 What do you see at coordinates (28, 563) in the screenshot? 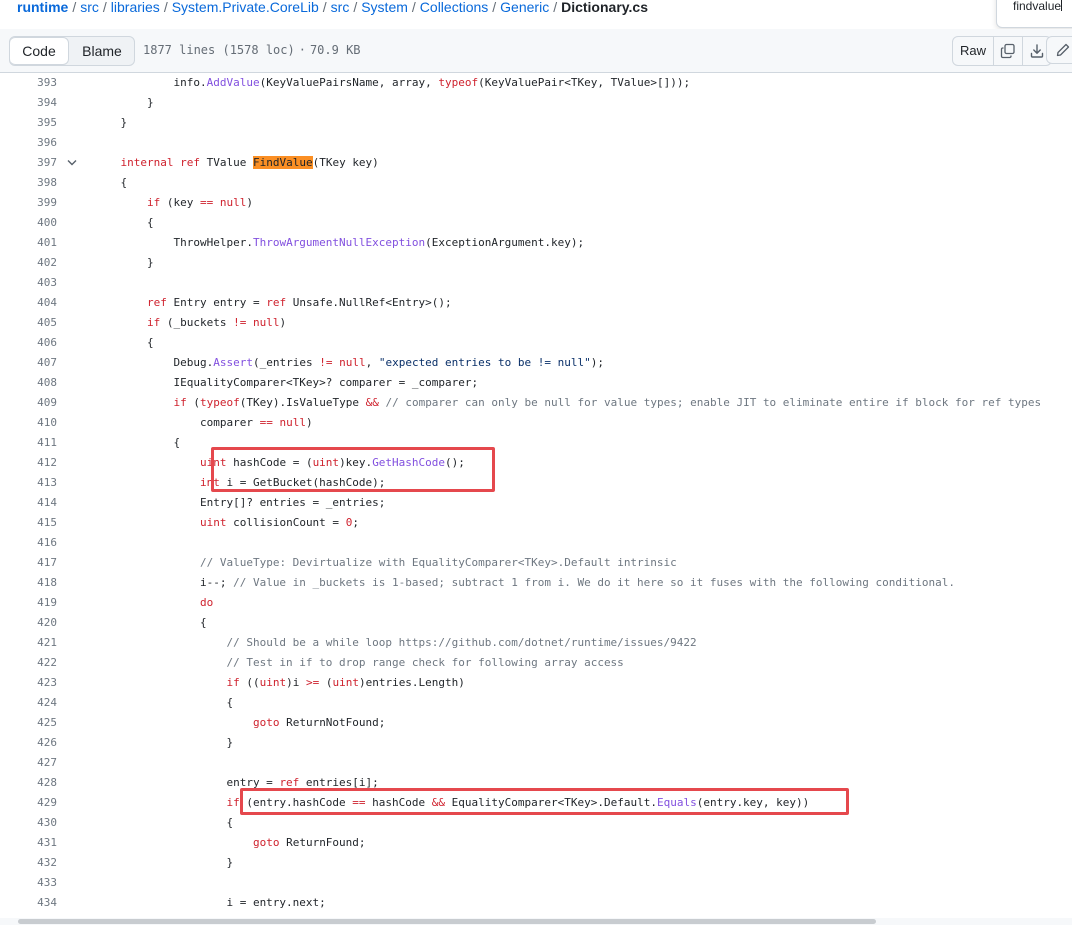
I see `line-number: 417` at bounding box center [28, 563].